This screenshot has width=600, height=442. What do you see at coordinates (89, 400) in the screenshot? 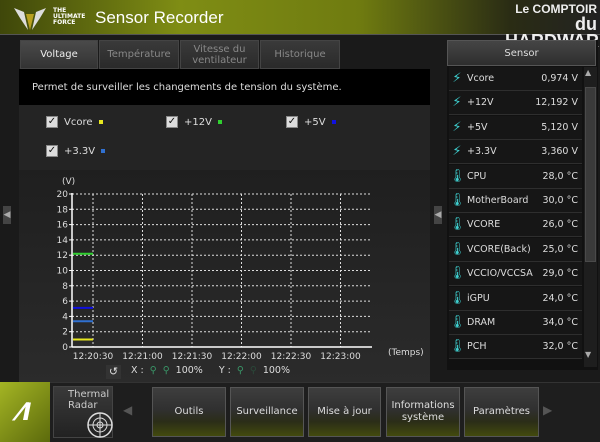
I see `thermal-radar-label: Thermal Radar` at bounding box center [89, 400].